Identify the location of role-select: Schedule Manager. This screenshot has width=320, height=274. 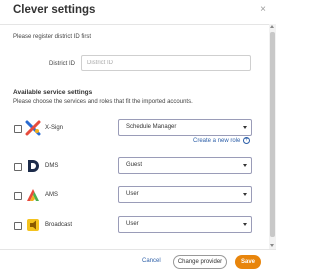
(185, 127).